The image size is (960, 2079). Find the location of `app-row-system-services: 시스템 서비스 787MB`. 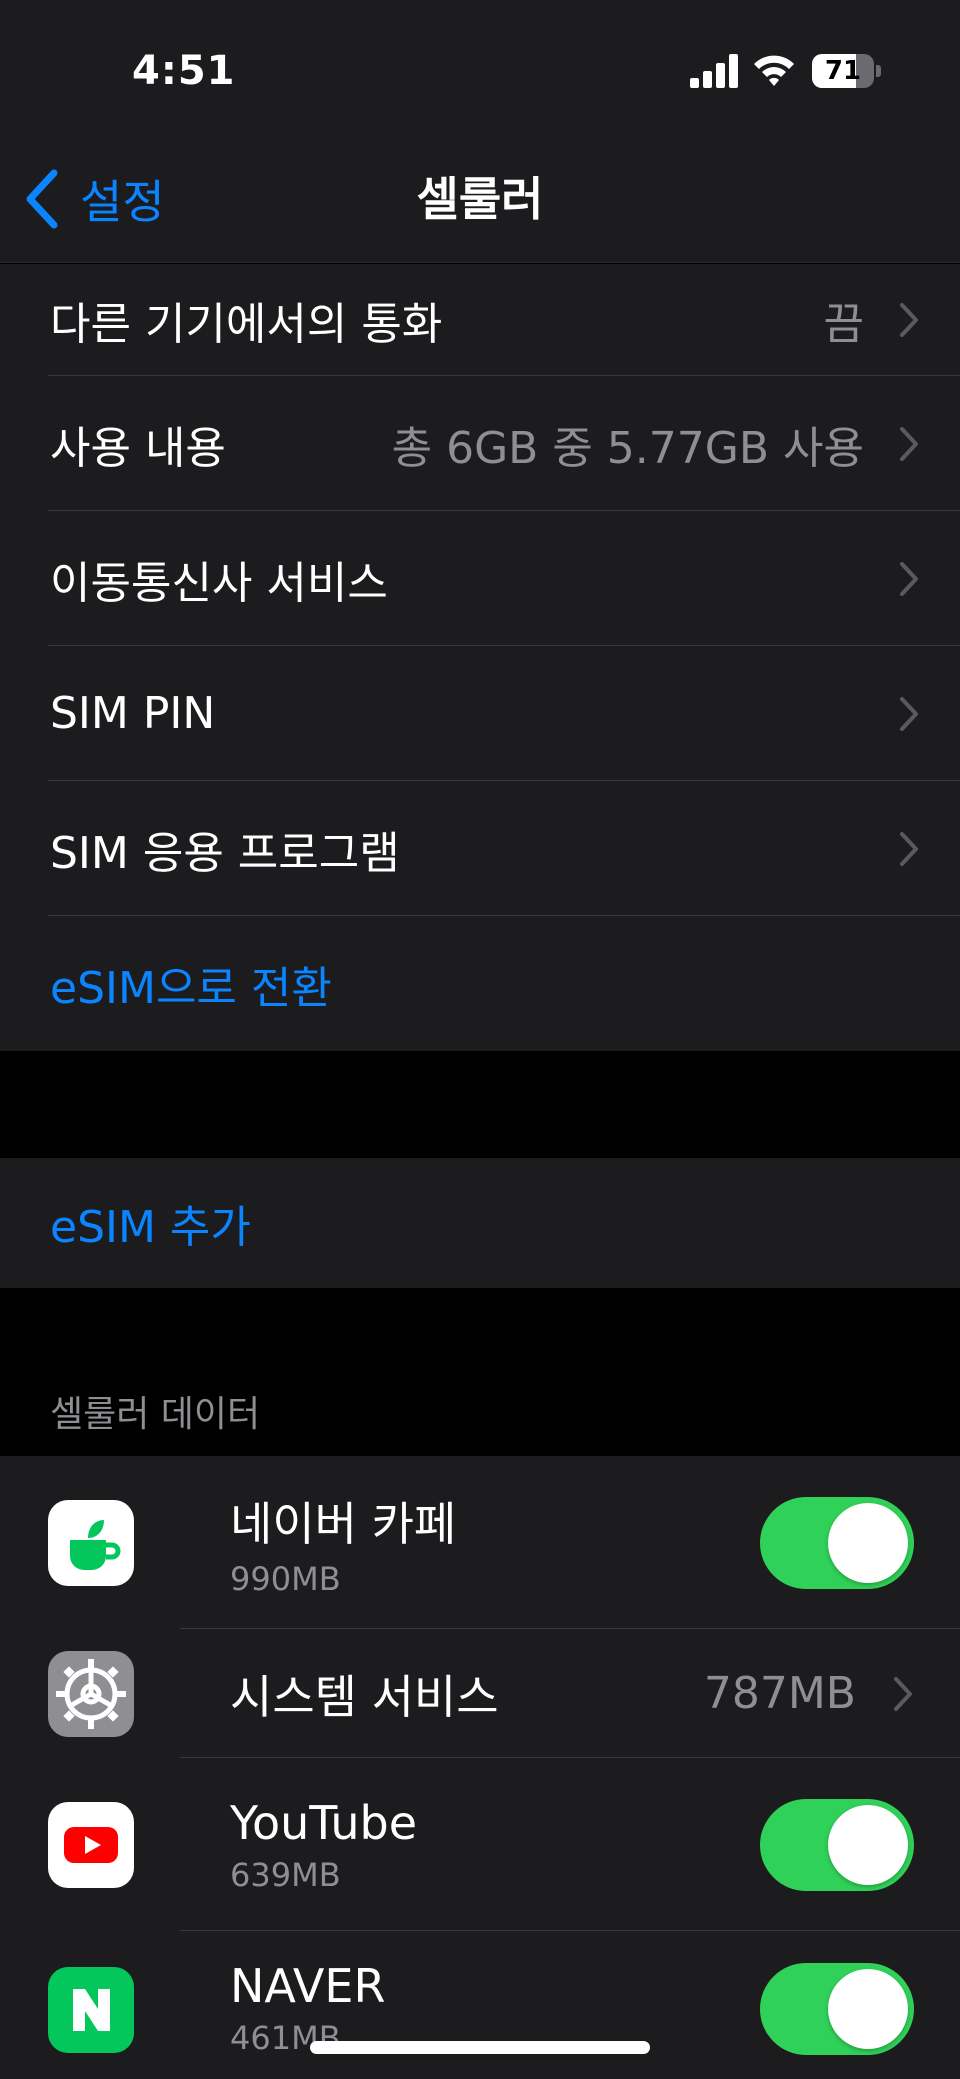

app-row-system-services: 시스템 서비스 787MB is located at coordinates (480, 1693).